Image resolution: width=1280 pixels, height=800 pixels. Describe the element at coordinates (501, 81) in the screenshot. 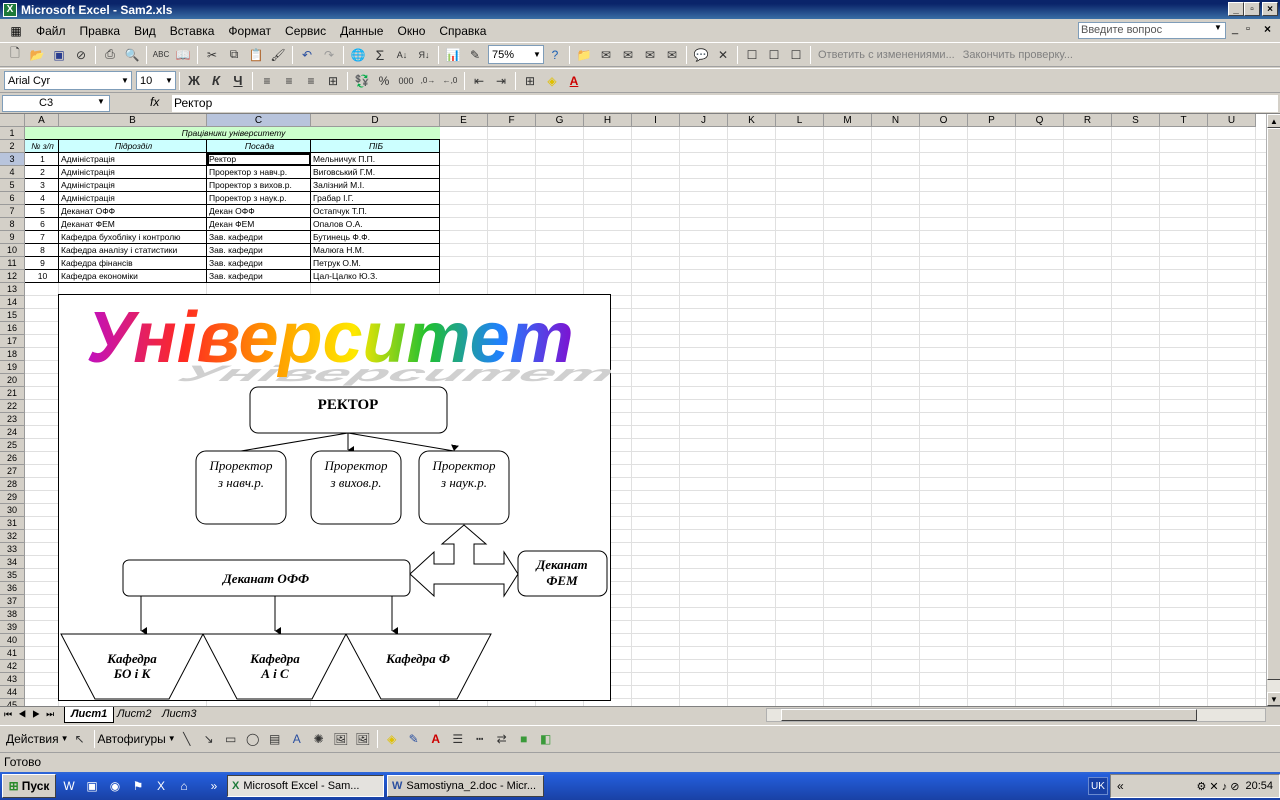

I see `increase-indent-icon: ⇥` at that location.